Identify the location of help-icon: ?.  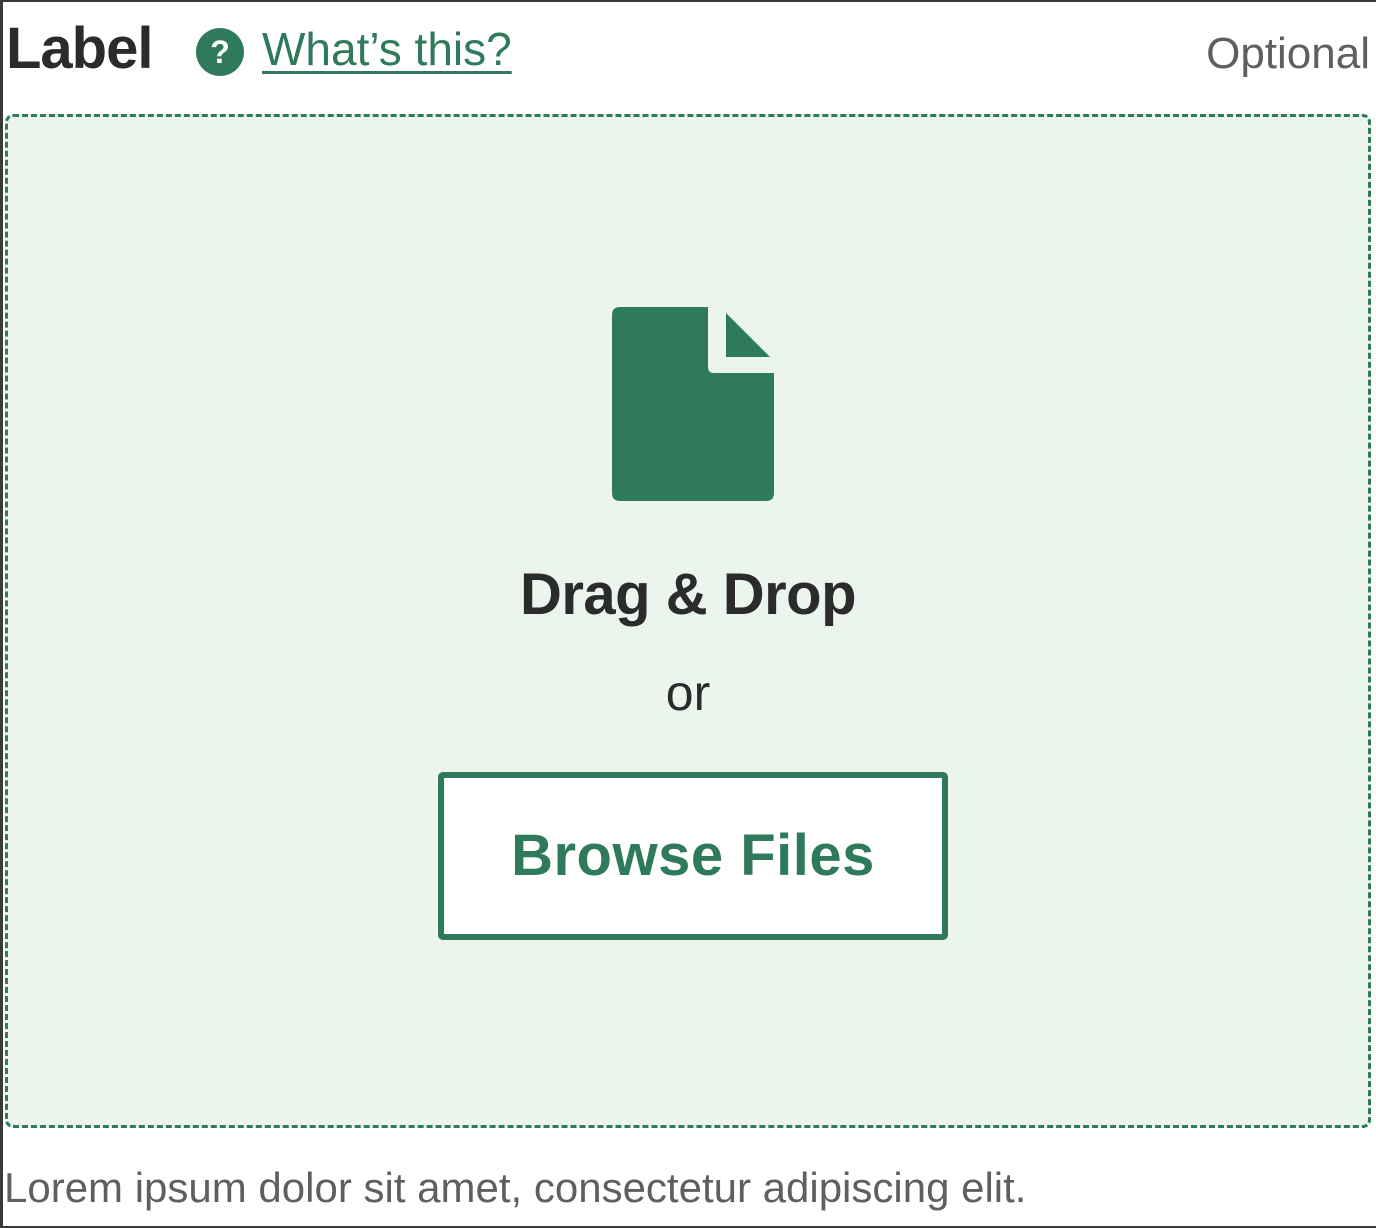
(220, 52).